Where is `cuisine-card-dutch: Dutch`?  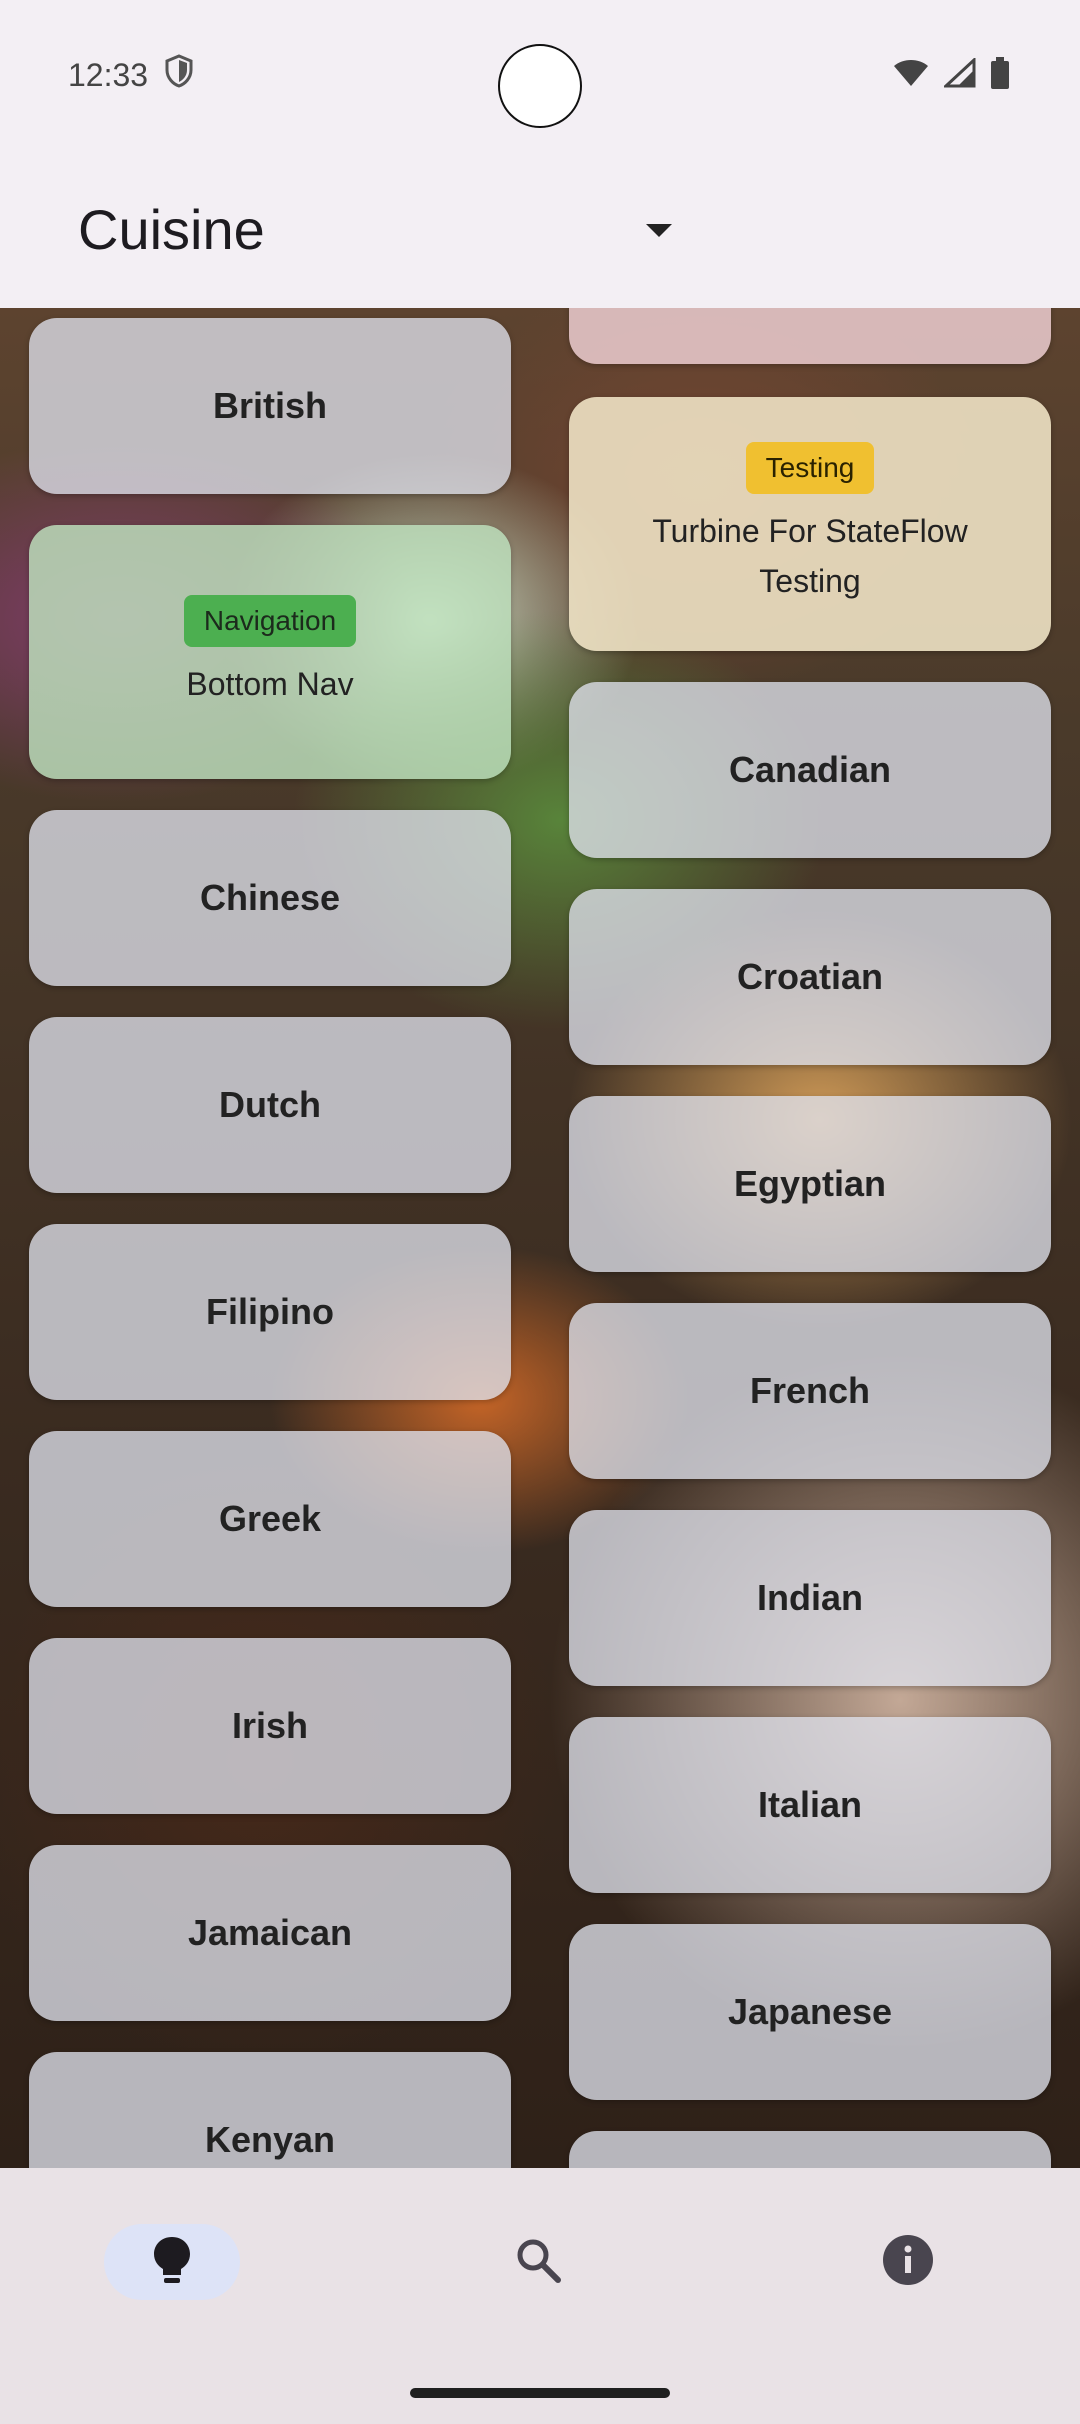 cuisine-card-dutch: Dutch is located at coordinates (270, 1105).